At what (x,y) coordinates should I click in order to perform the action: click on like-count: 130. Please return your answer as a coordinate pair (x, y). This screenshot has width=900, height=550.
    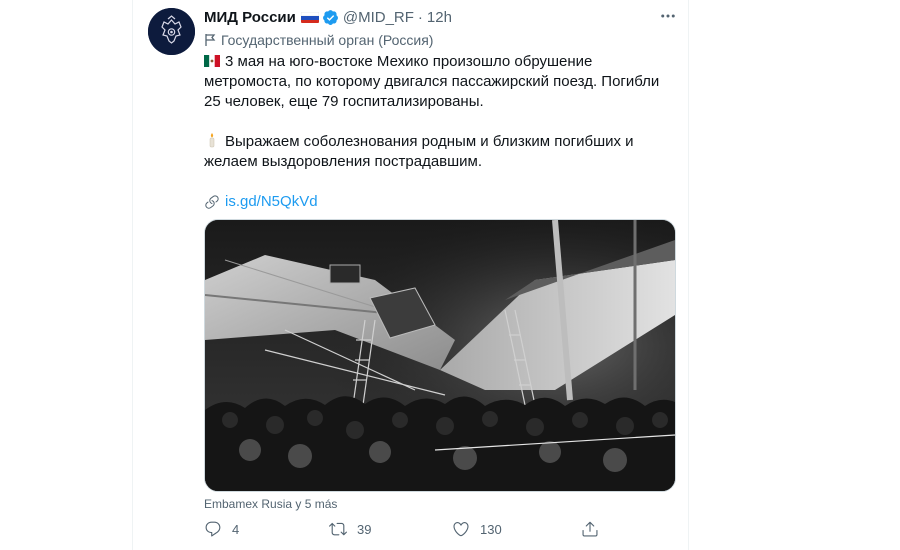
    Looking at the image, I should click on (491, 529).